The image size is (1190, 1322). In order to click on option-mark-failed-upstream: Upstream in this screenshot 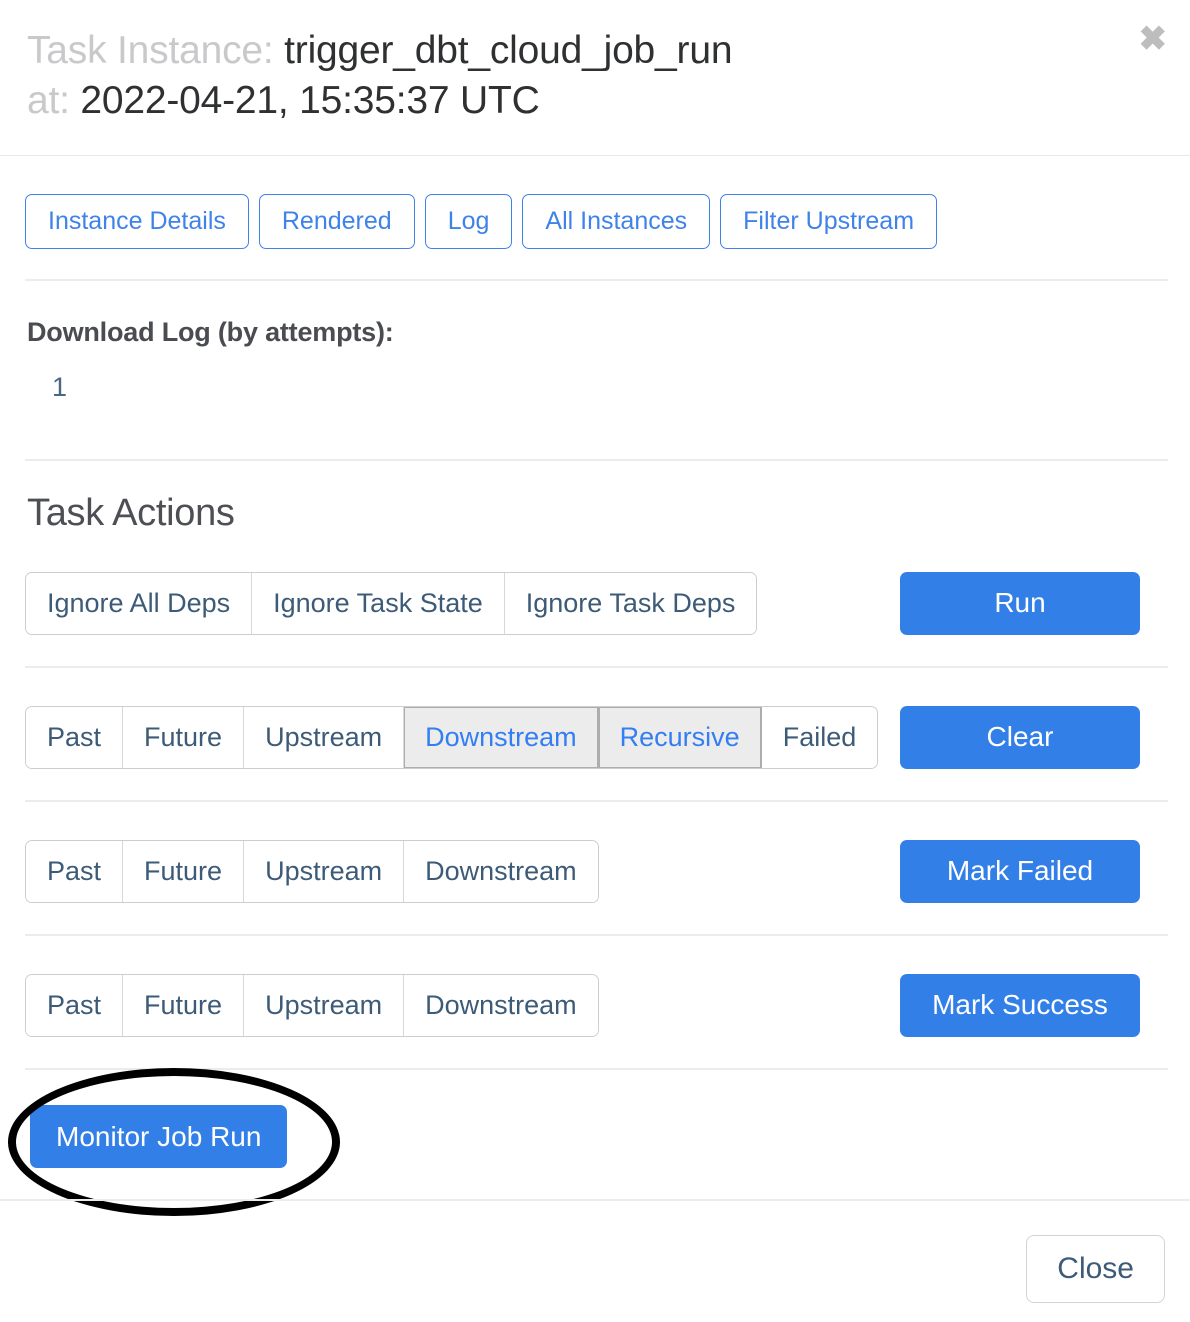, I will do `click(324, 871)`.